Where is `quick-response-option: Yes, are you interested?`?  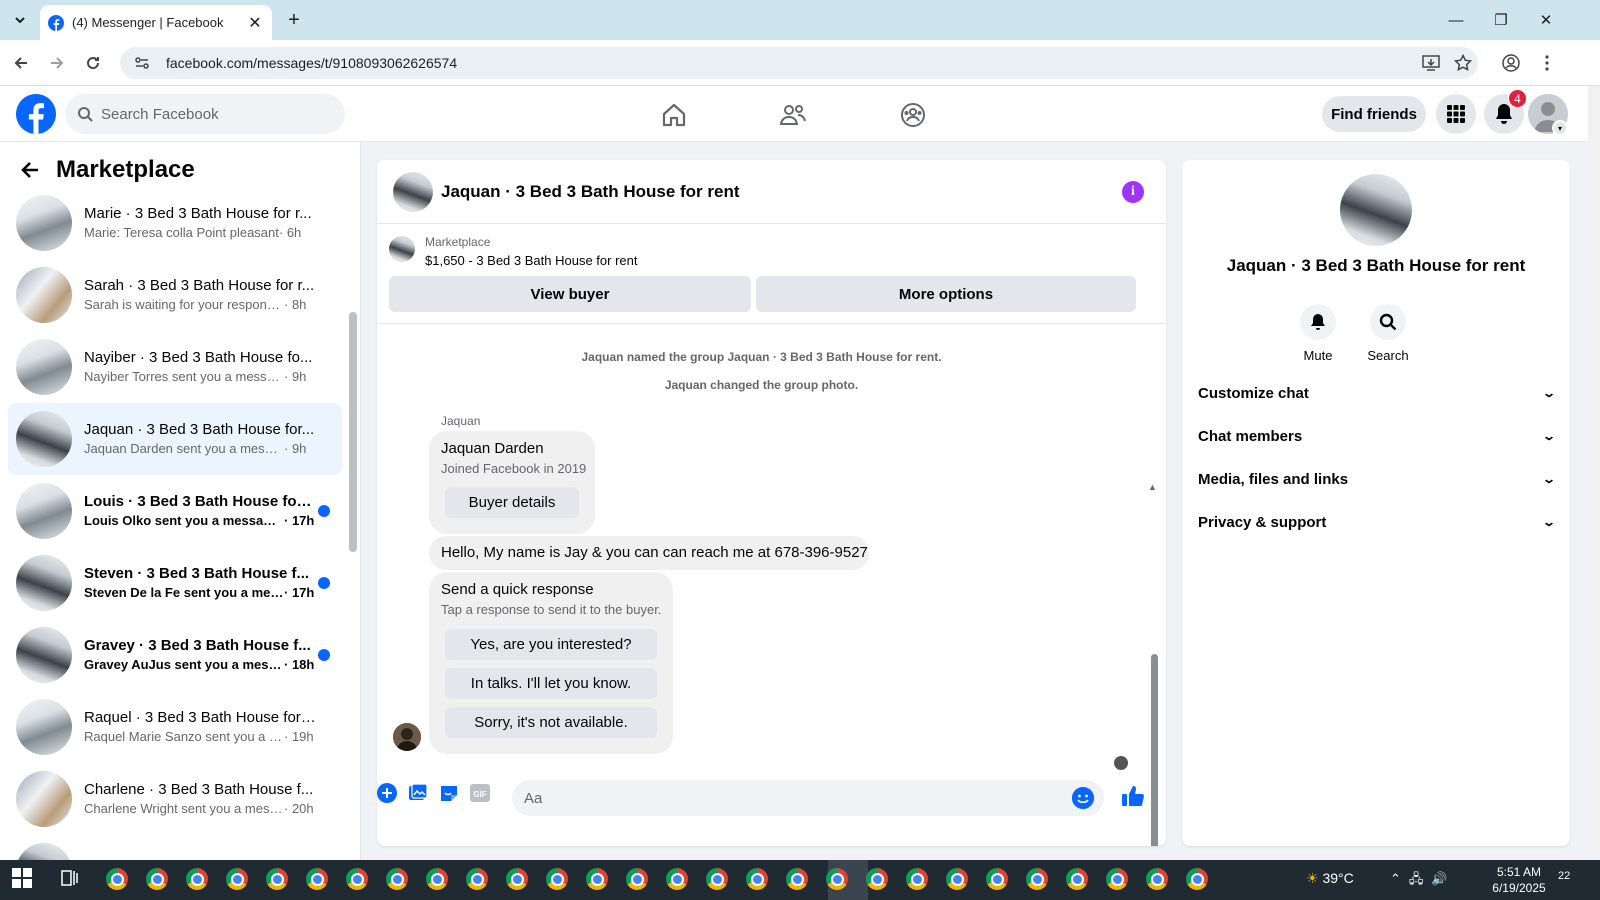 quick-response-option: Yes, are you interested? is located at coordinates (551, 644).